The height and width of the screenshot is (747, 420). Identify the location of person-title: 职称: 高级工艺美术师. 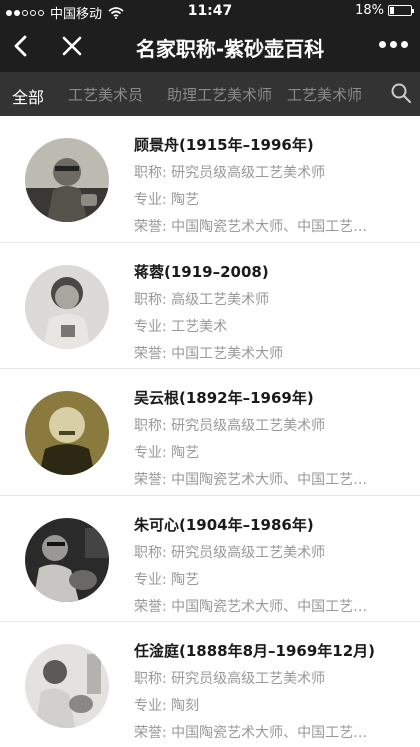
(202, 299).